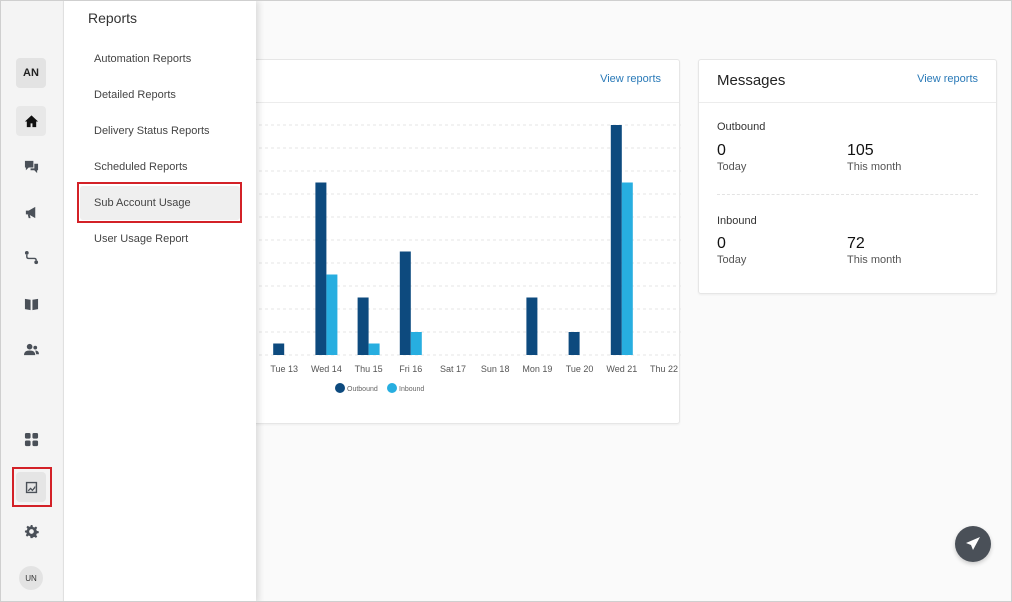 The image size is (1012, 602). I want to click on legend-swatch-inbound, so click(392, 388).